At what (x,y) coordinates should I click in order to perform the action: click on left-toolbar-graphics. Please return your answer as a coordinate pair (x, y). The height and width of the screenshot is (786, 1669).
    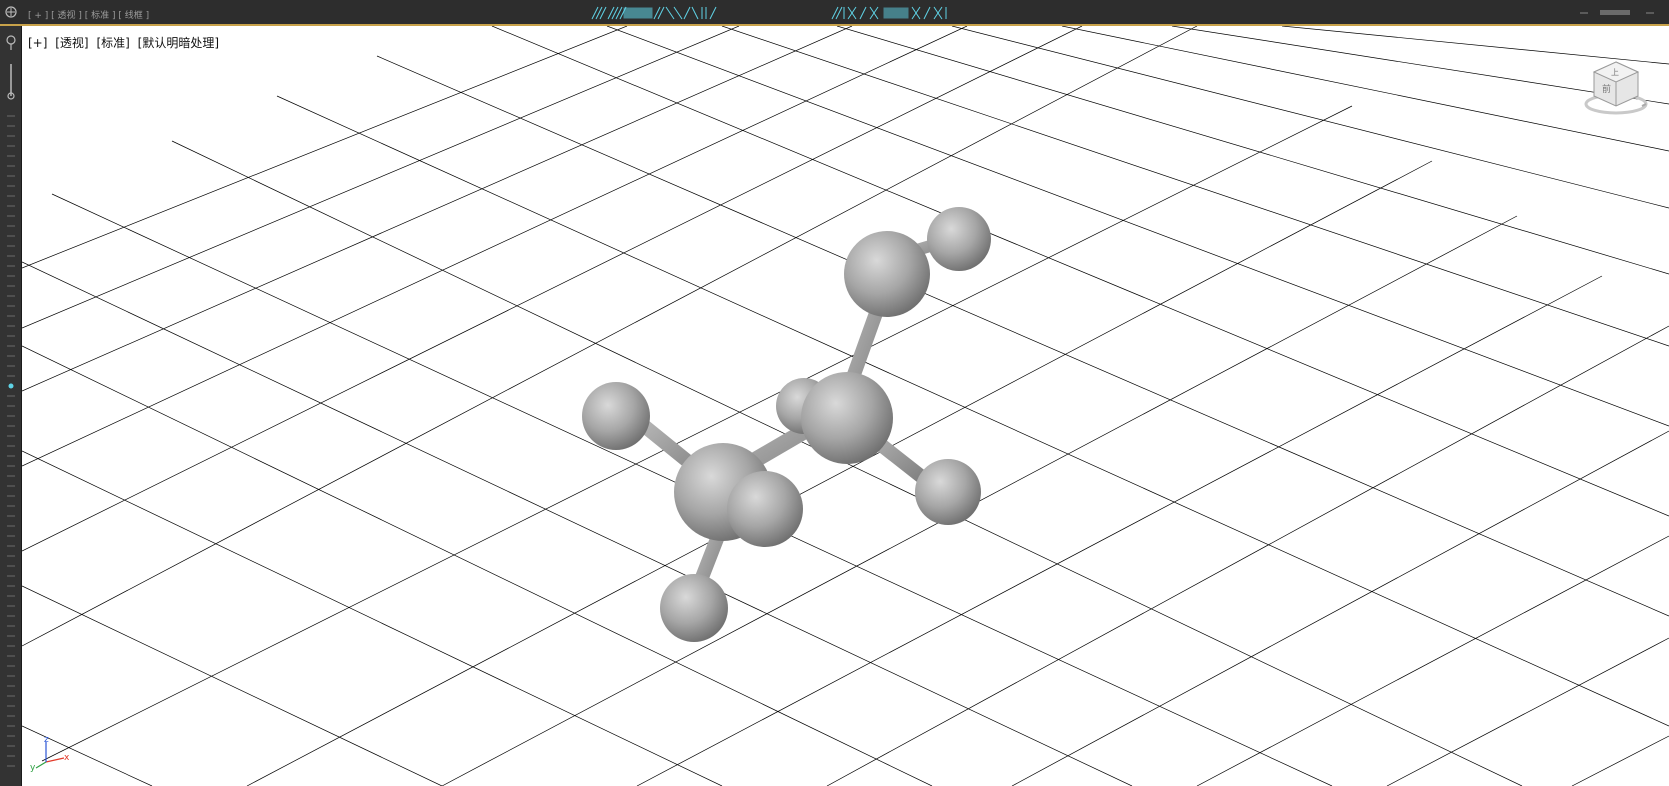
    Looking at the image, I should click on (11, 401).